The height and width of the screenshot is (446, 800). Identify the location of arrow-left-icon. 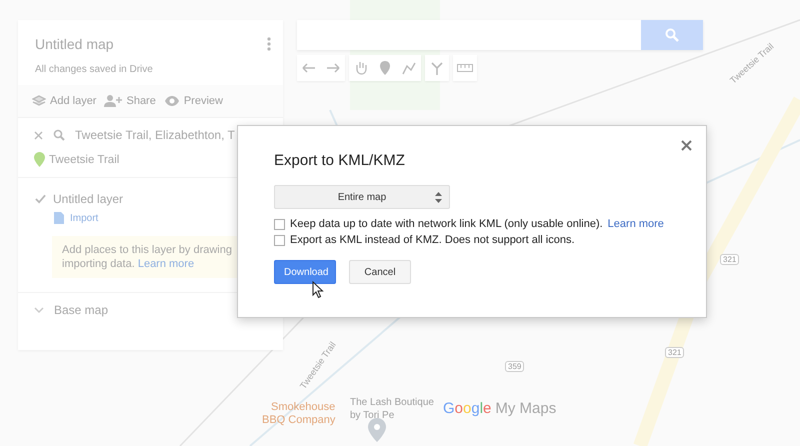
(309, 68).